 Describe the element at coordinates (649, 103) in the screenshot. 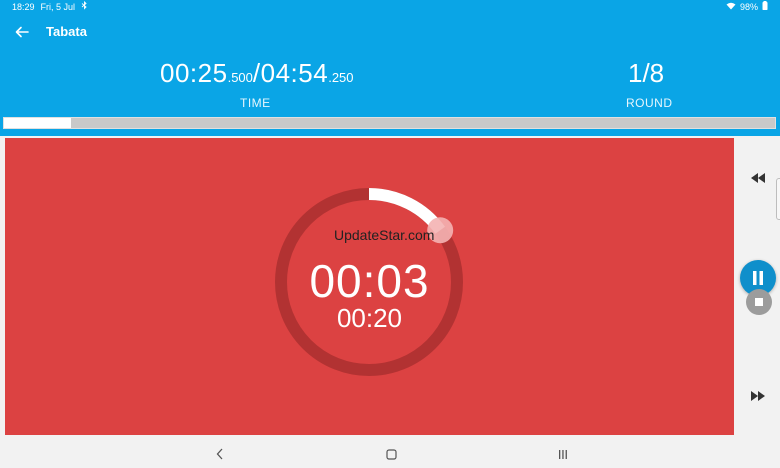

I see `round-label: ROUND` at that location.